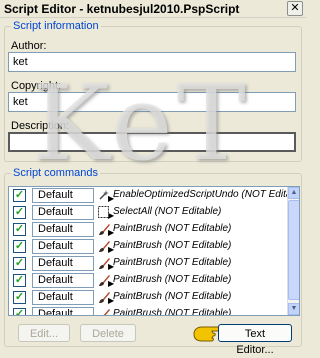 The image size is (320, 358). I want to click on command-name: SelectAll (NOT Editable), so click(167, 211).